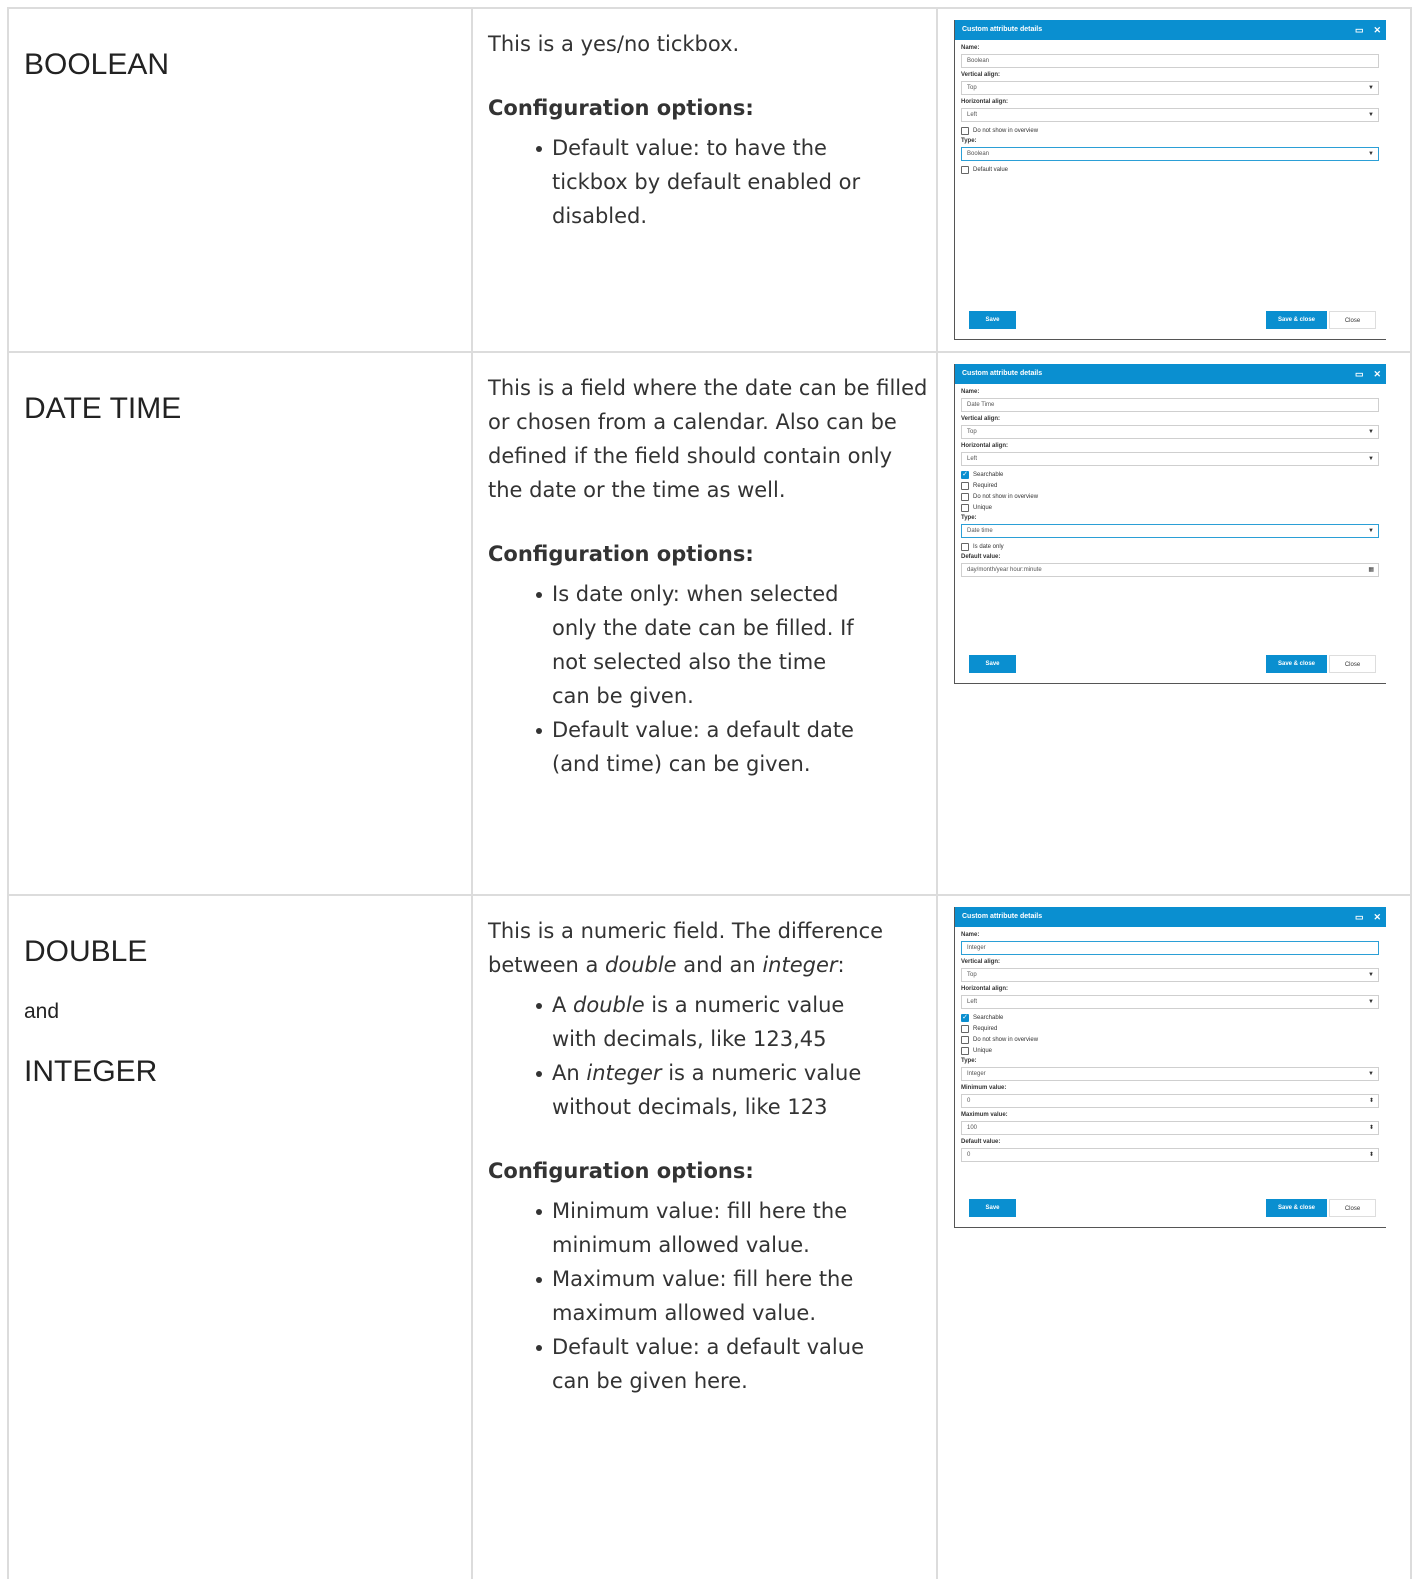 The height and width of the screenshot is (1579, 1415). I want to click on type-cell: DOUBLE and INTEGER, so click(240, 1236).